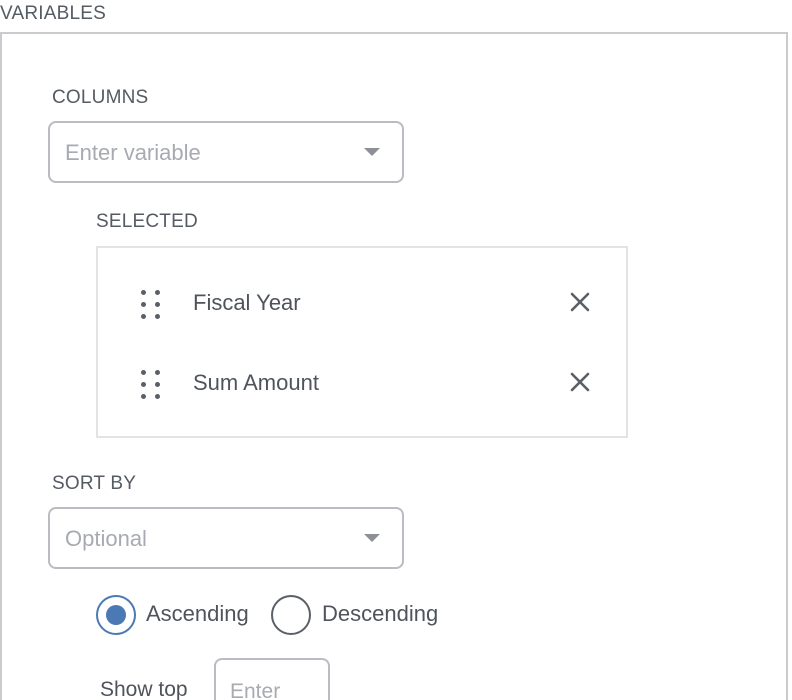  What do you see at coordinates (247, 302) in the screenshot?
I see `selected-item-label: Fiscal Year` at bounding box center [247, 302].